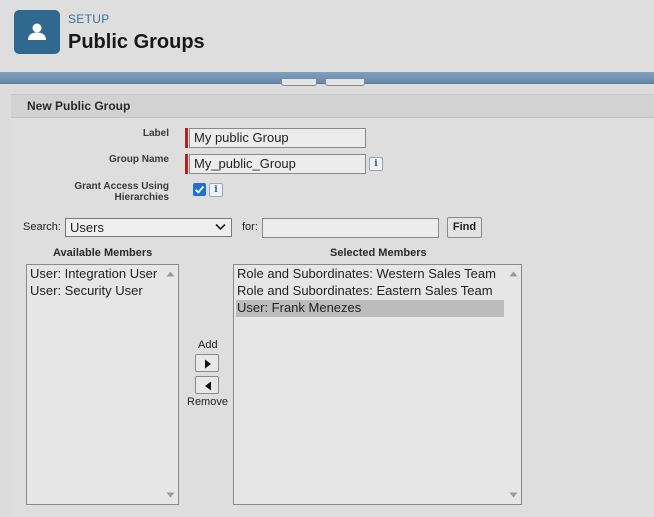  What do you see at coordinates (207, 402) in the screenshot?
I see `remove-caption: Remove` at bounding box center [207, 402].